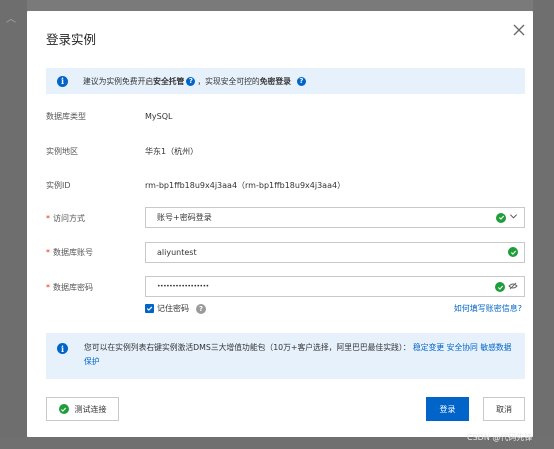 This screenshot has width=554, height=449. What do you see at coordinates (543, 224) in the screenshot?
I see `backdrop-right` at bounding box center [543, 224].